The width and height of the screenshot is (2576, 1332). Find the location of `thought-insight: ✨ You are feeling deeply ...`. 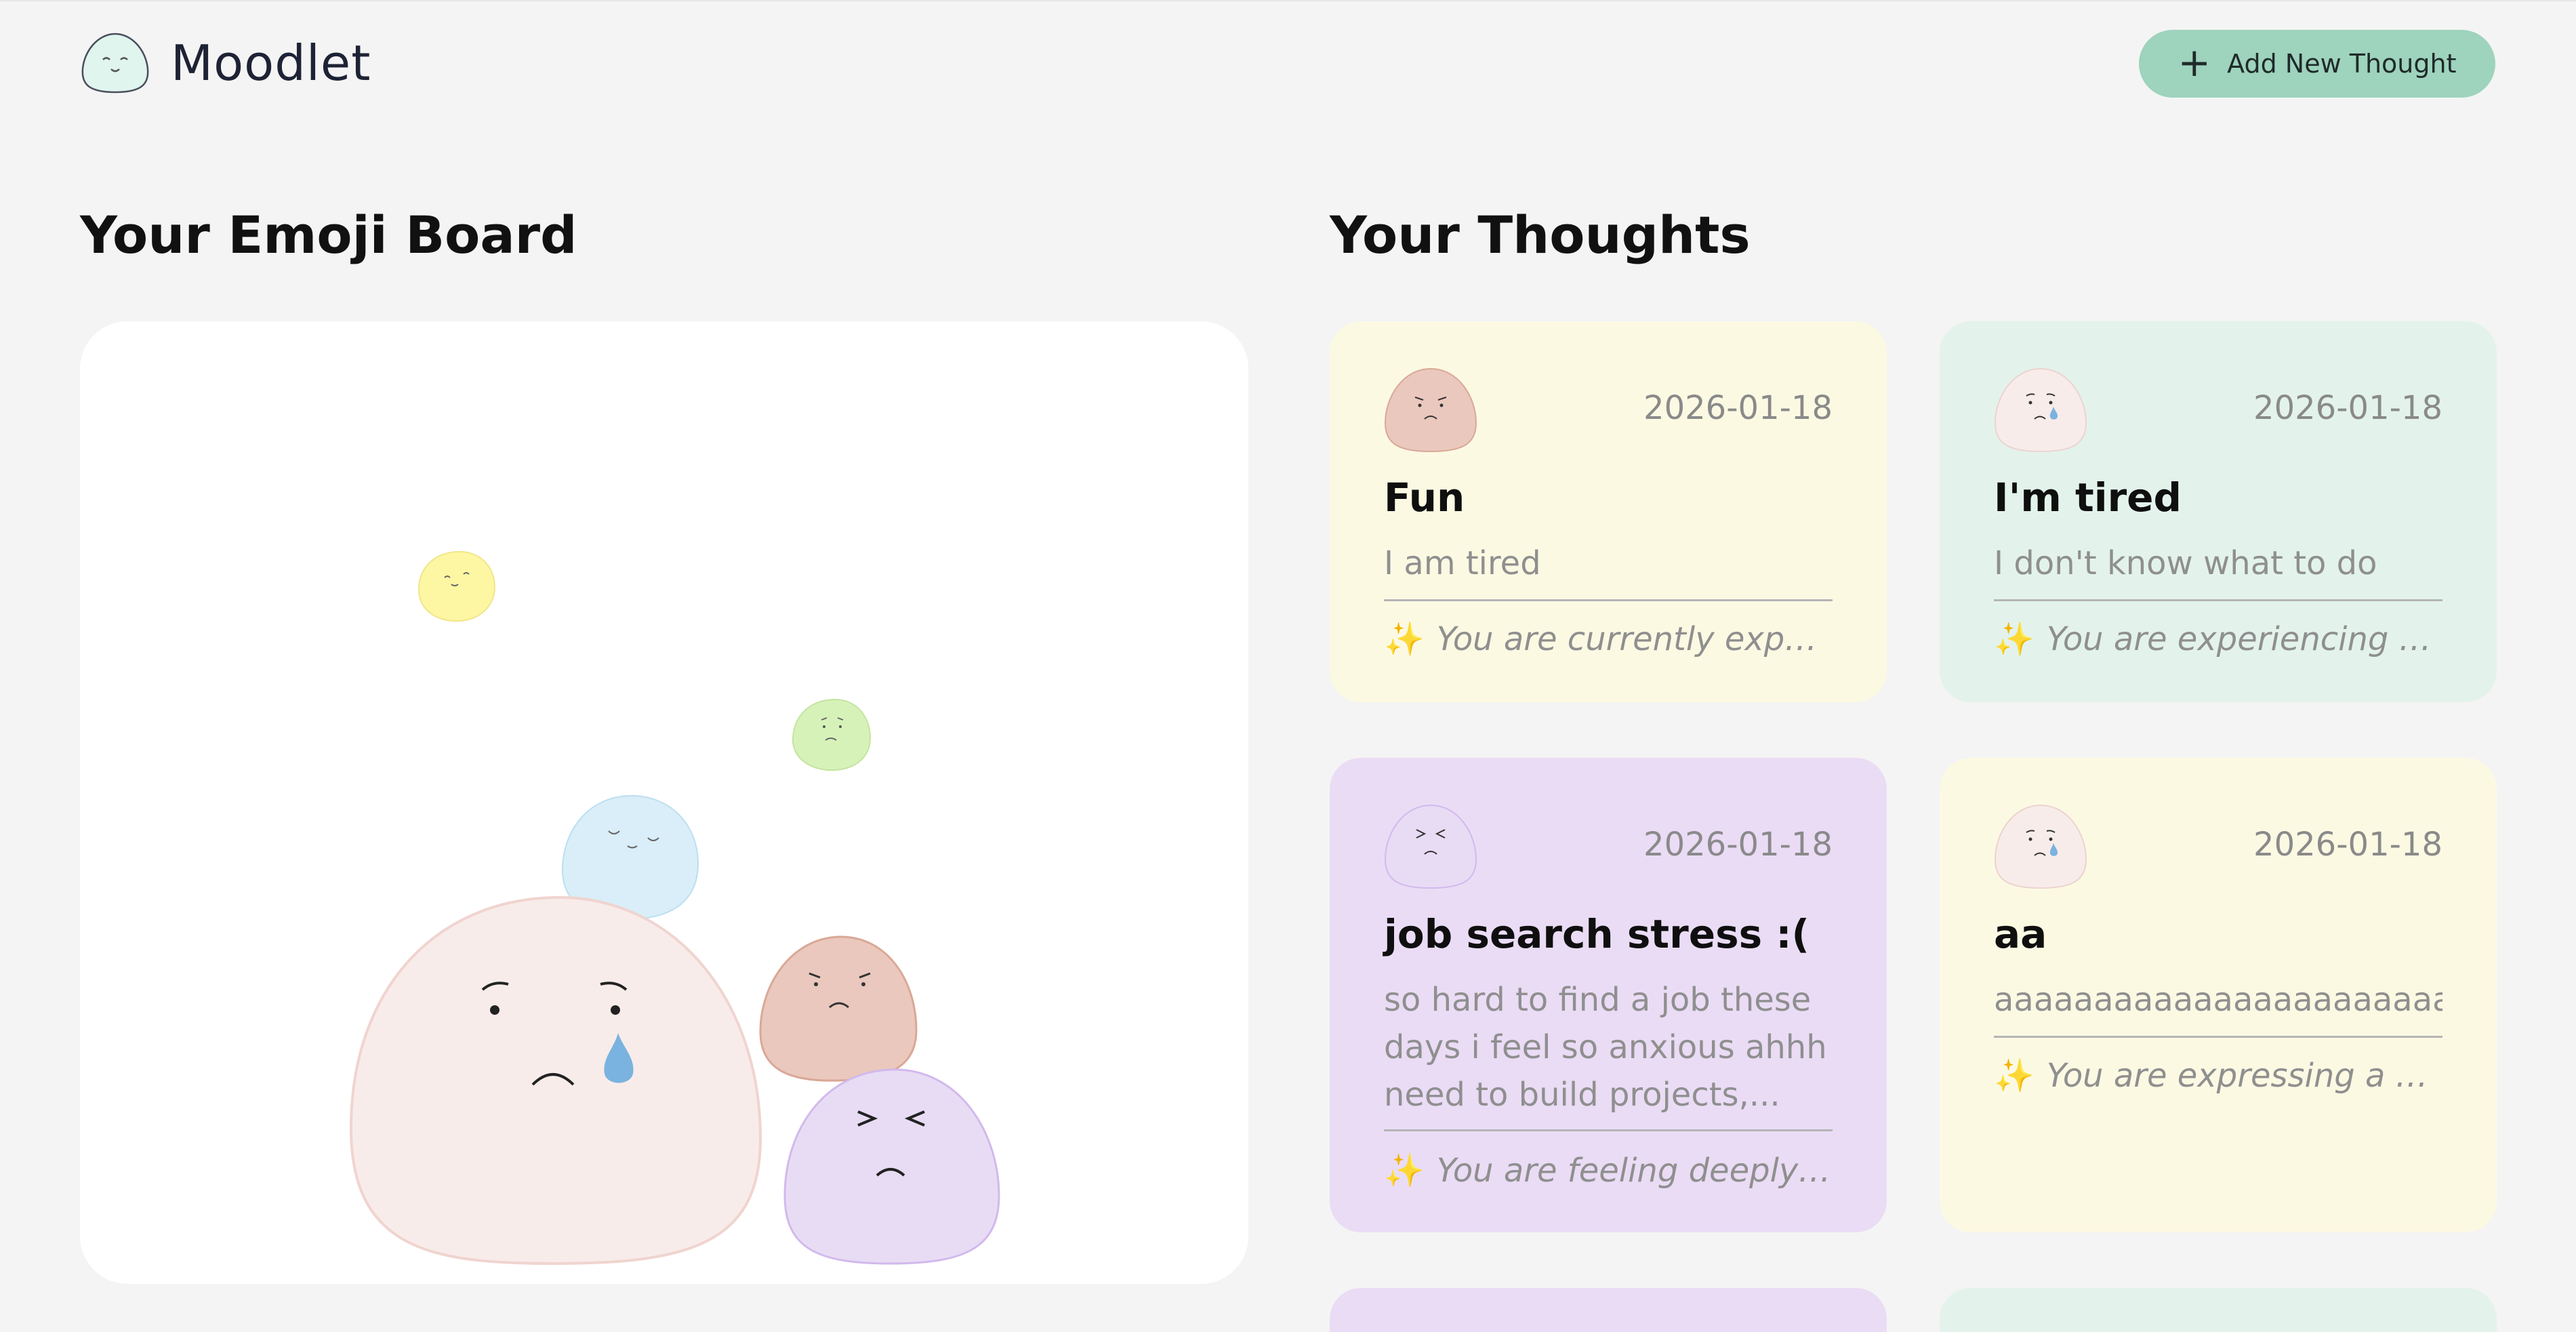

thought-insight: ✨ You are feeling deeply ... is located at coordinates (1609, 1170).